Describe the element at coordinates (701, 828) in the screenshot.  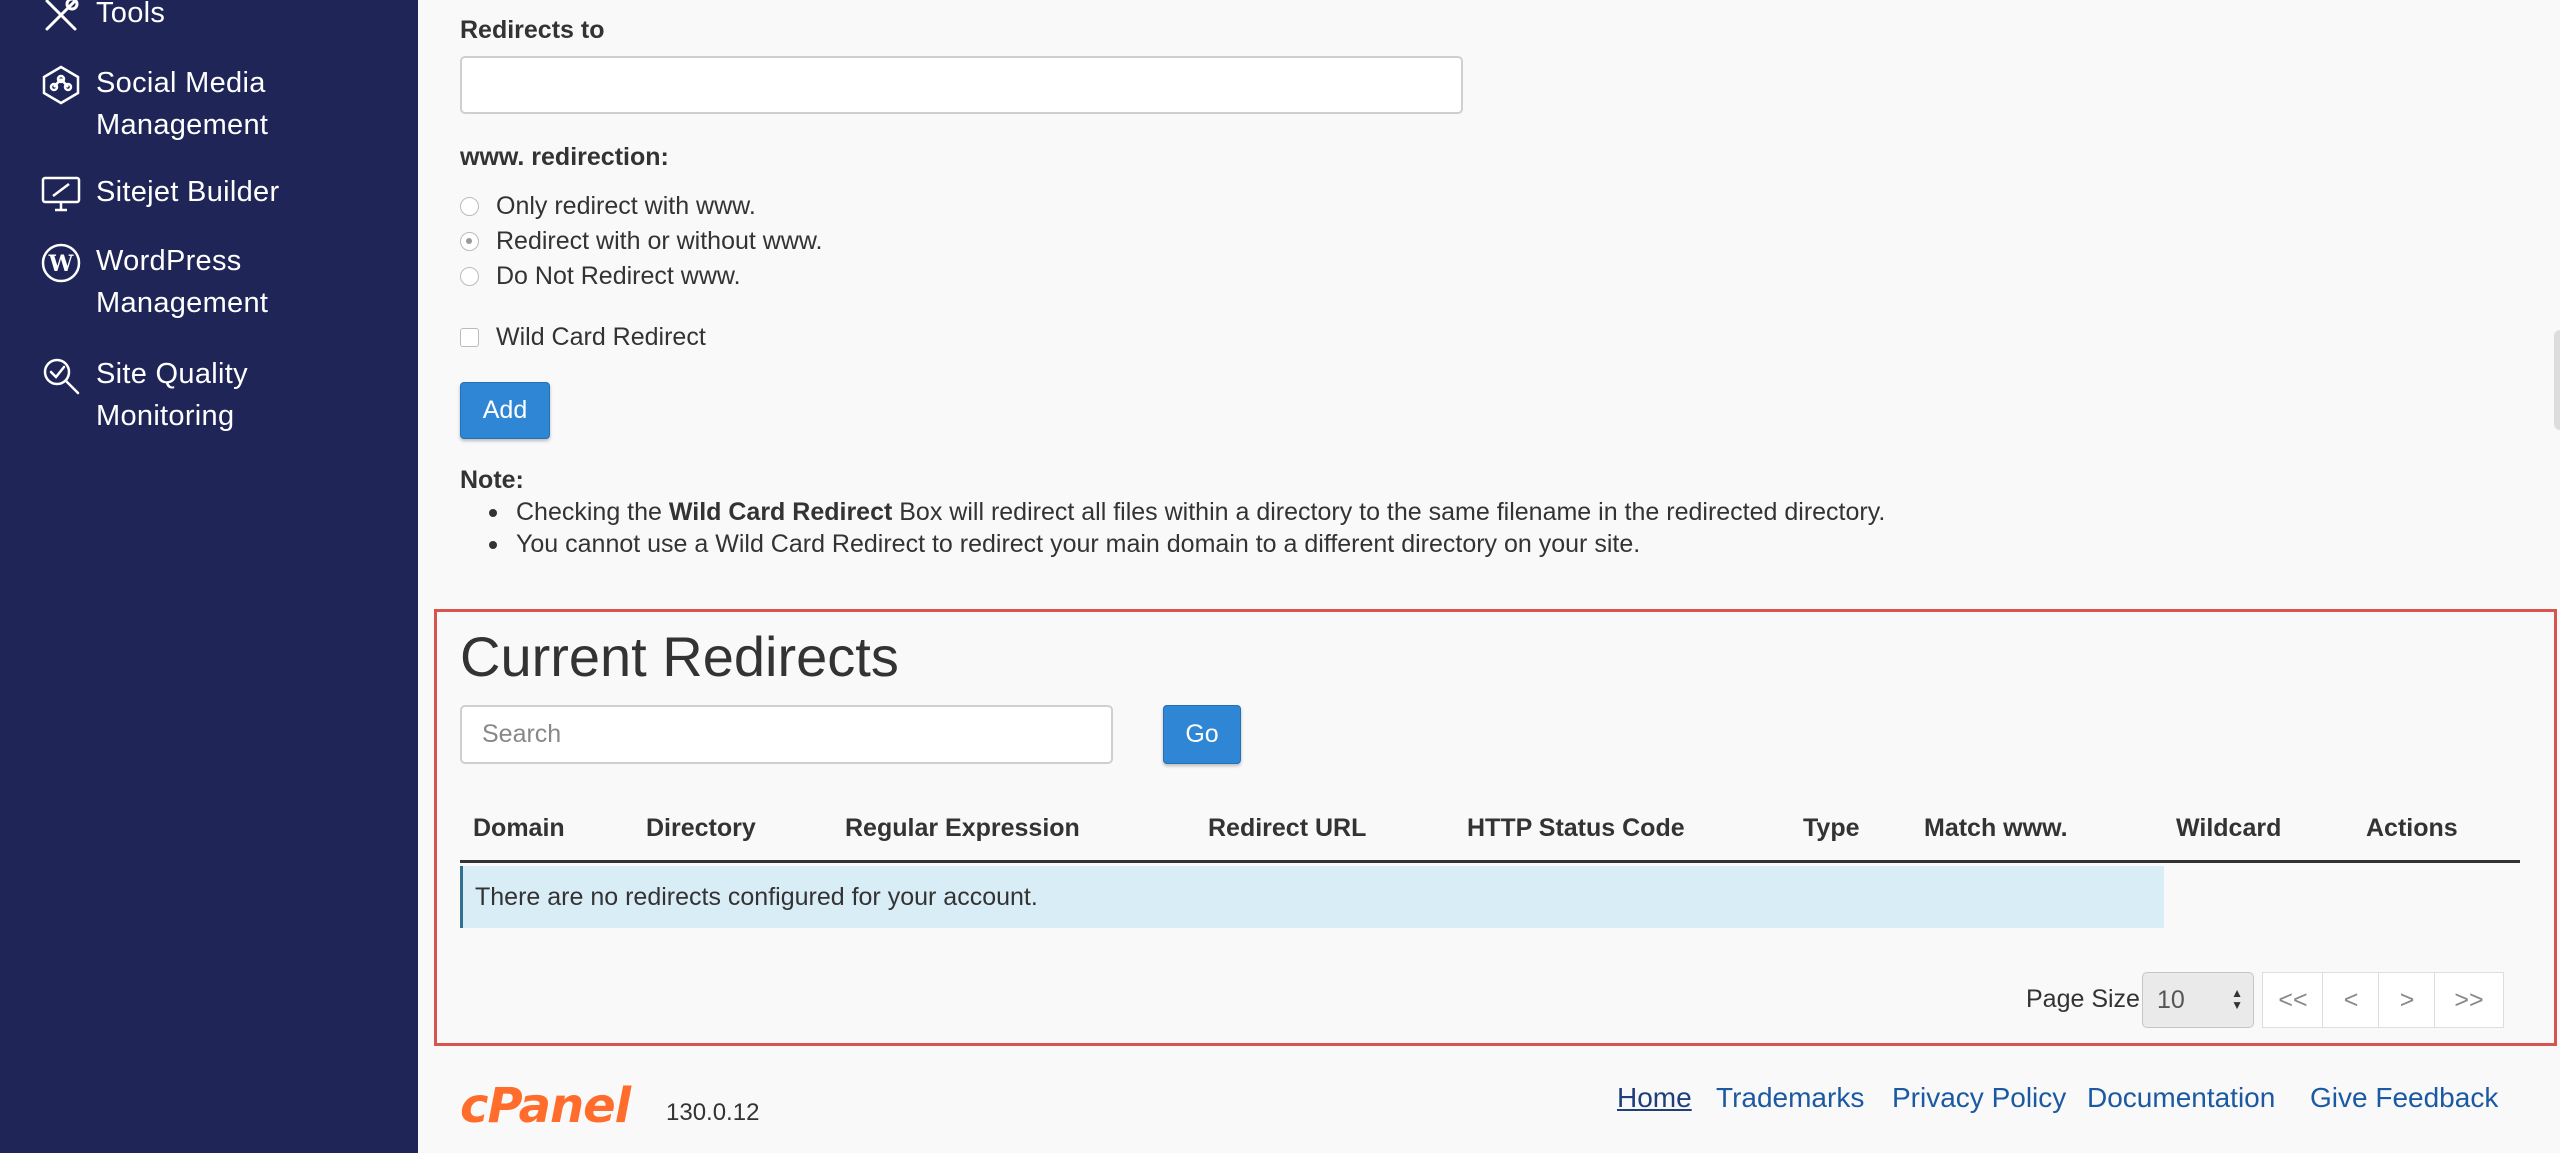
I see `column-header-directory: Directory` at that location.